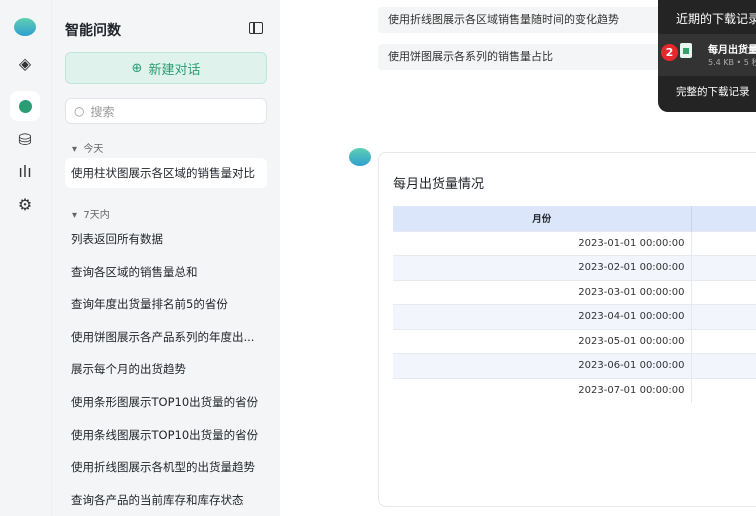  I want to click on table-row: 2023-06-01 00:00:00, so click(574, 365).